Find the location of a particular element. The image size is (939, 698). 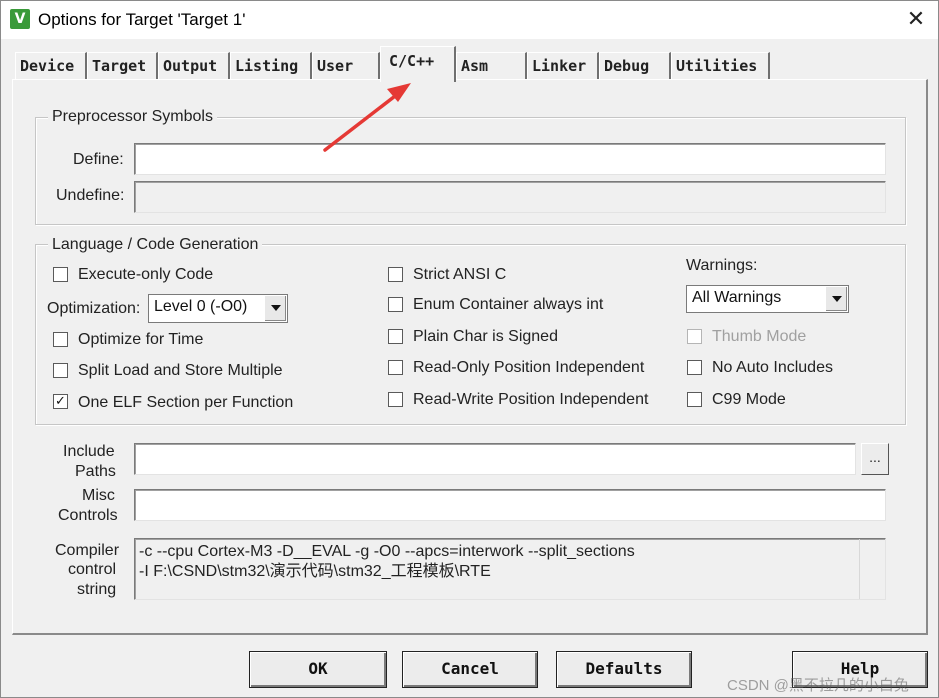

c99-mode-label: C99 Mode is located at coordinates (749, 399).